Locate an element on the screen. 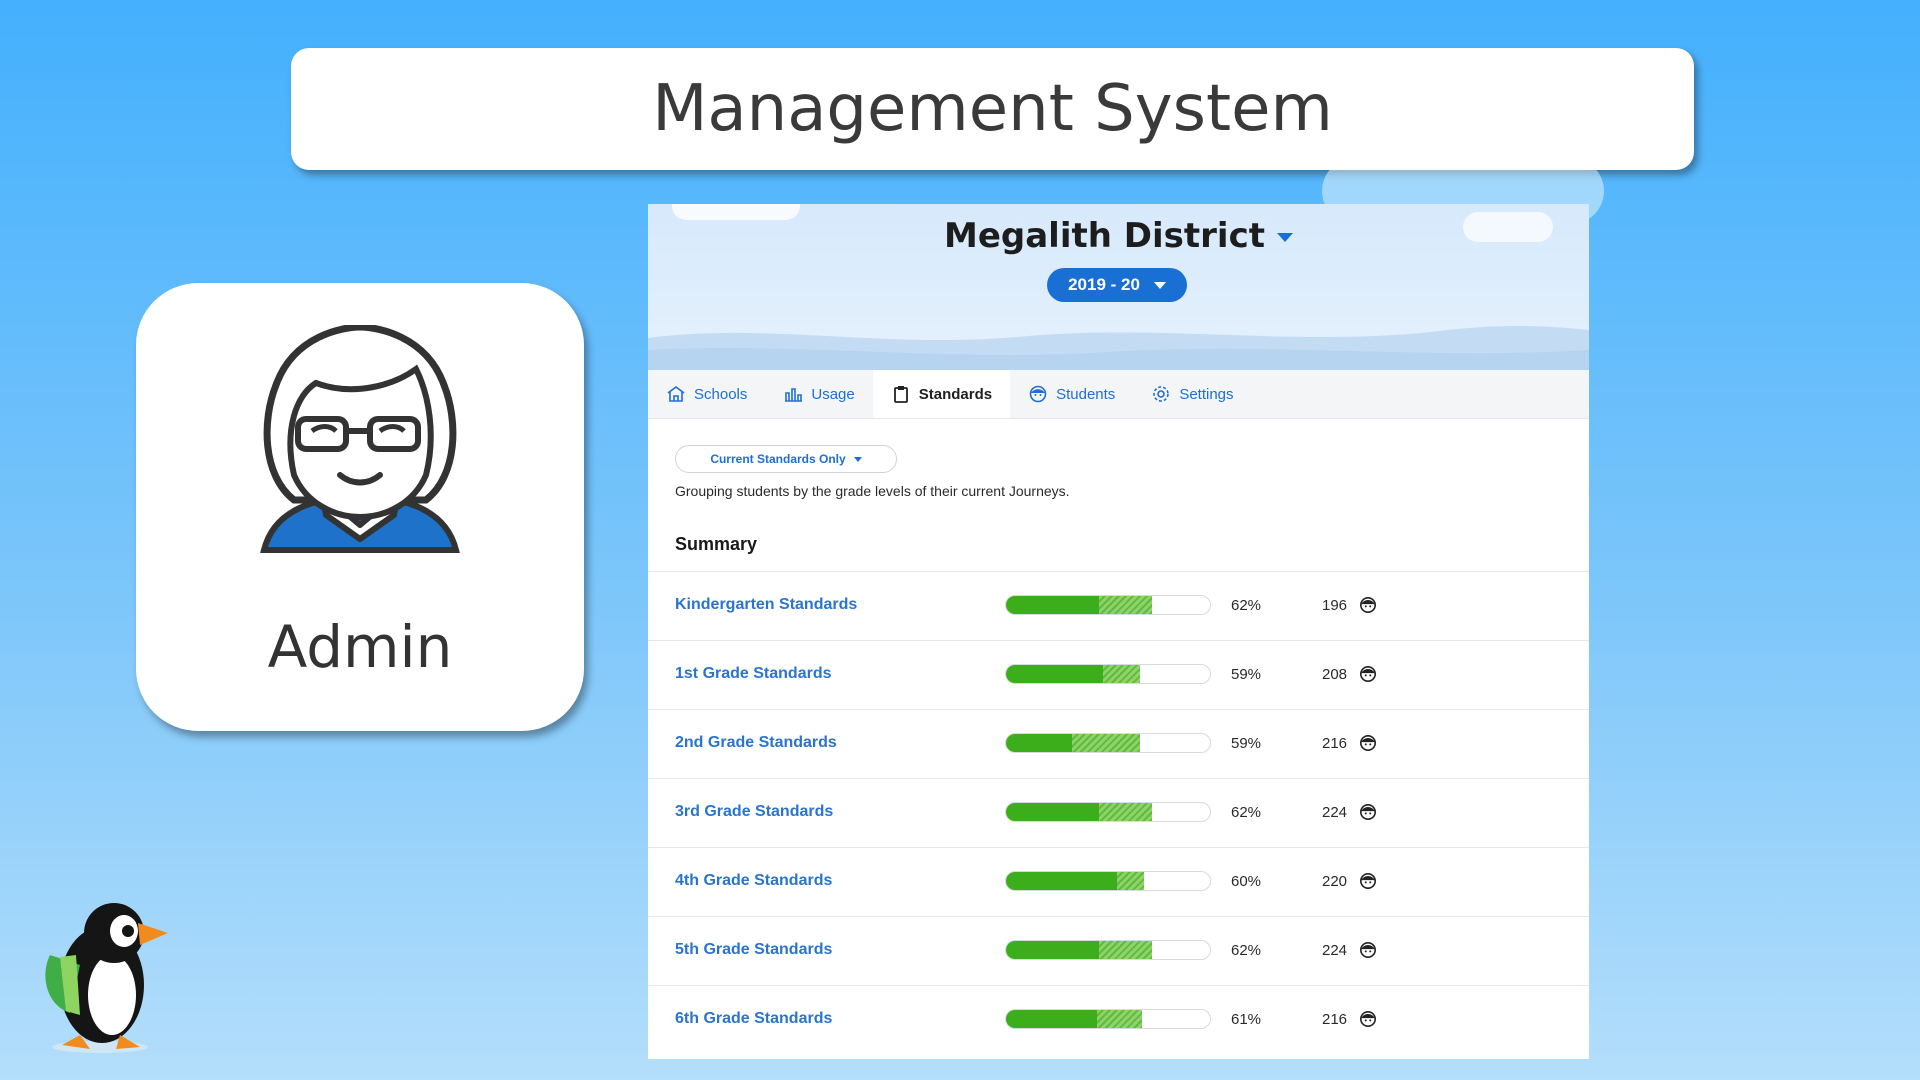 This screenshot has width=1920, height=1080. table-row: 3rd Grade Standards 62% 224 is located at coordinates (1118, 813).